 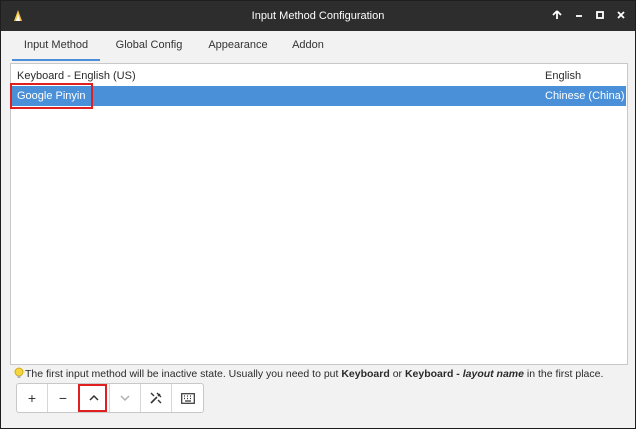 I want to click on keyboard-layout-button, so click(x=187, y=398).